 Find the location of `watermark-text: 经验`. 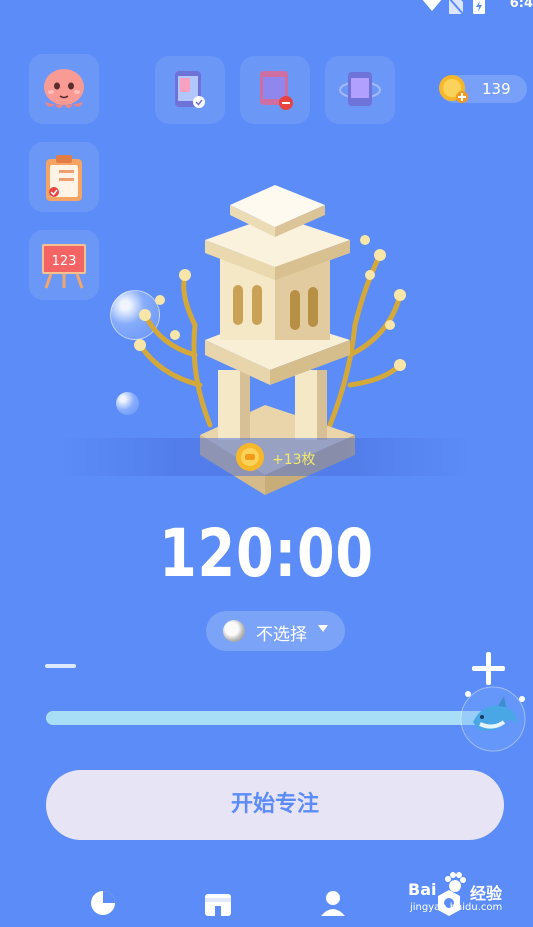

watermark-text: 经验 is located at coordinates (486, 893).